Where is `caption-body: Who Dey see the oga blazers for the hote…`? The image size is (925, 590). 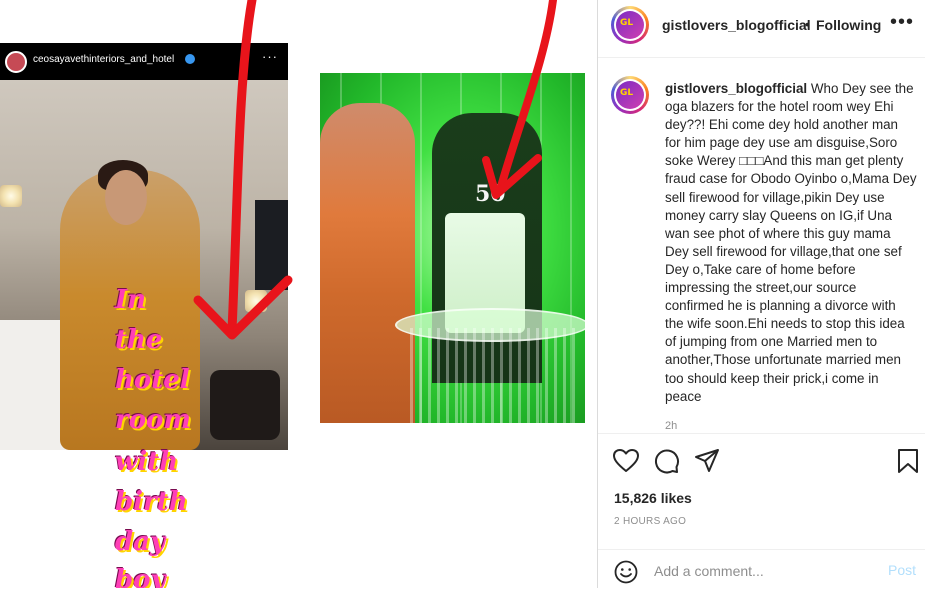
caption-body: Who Dey see the oga blazers for the hote… is located at coordinates (791, 242).